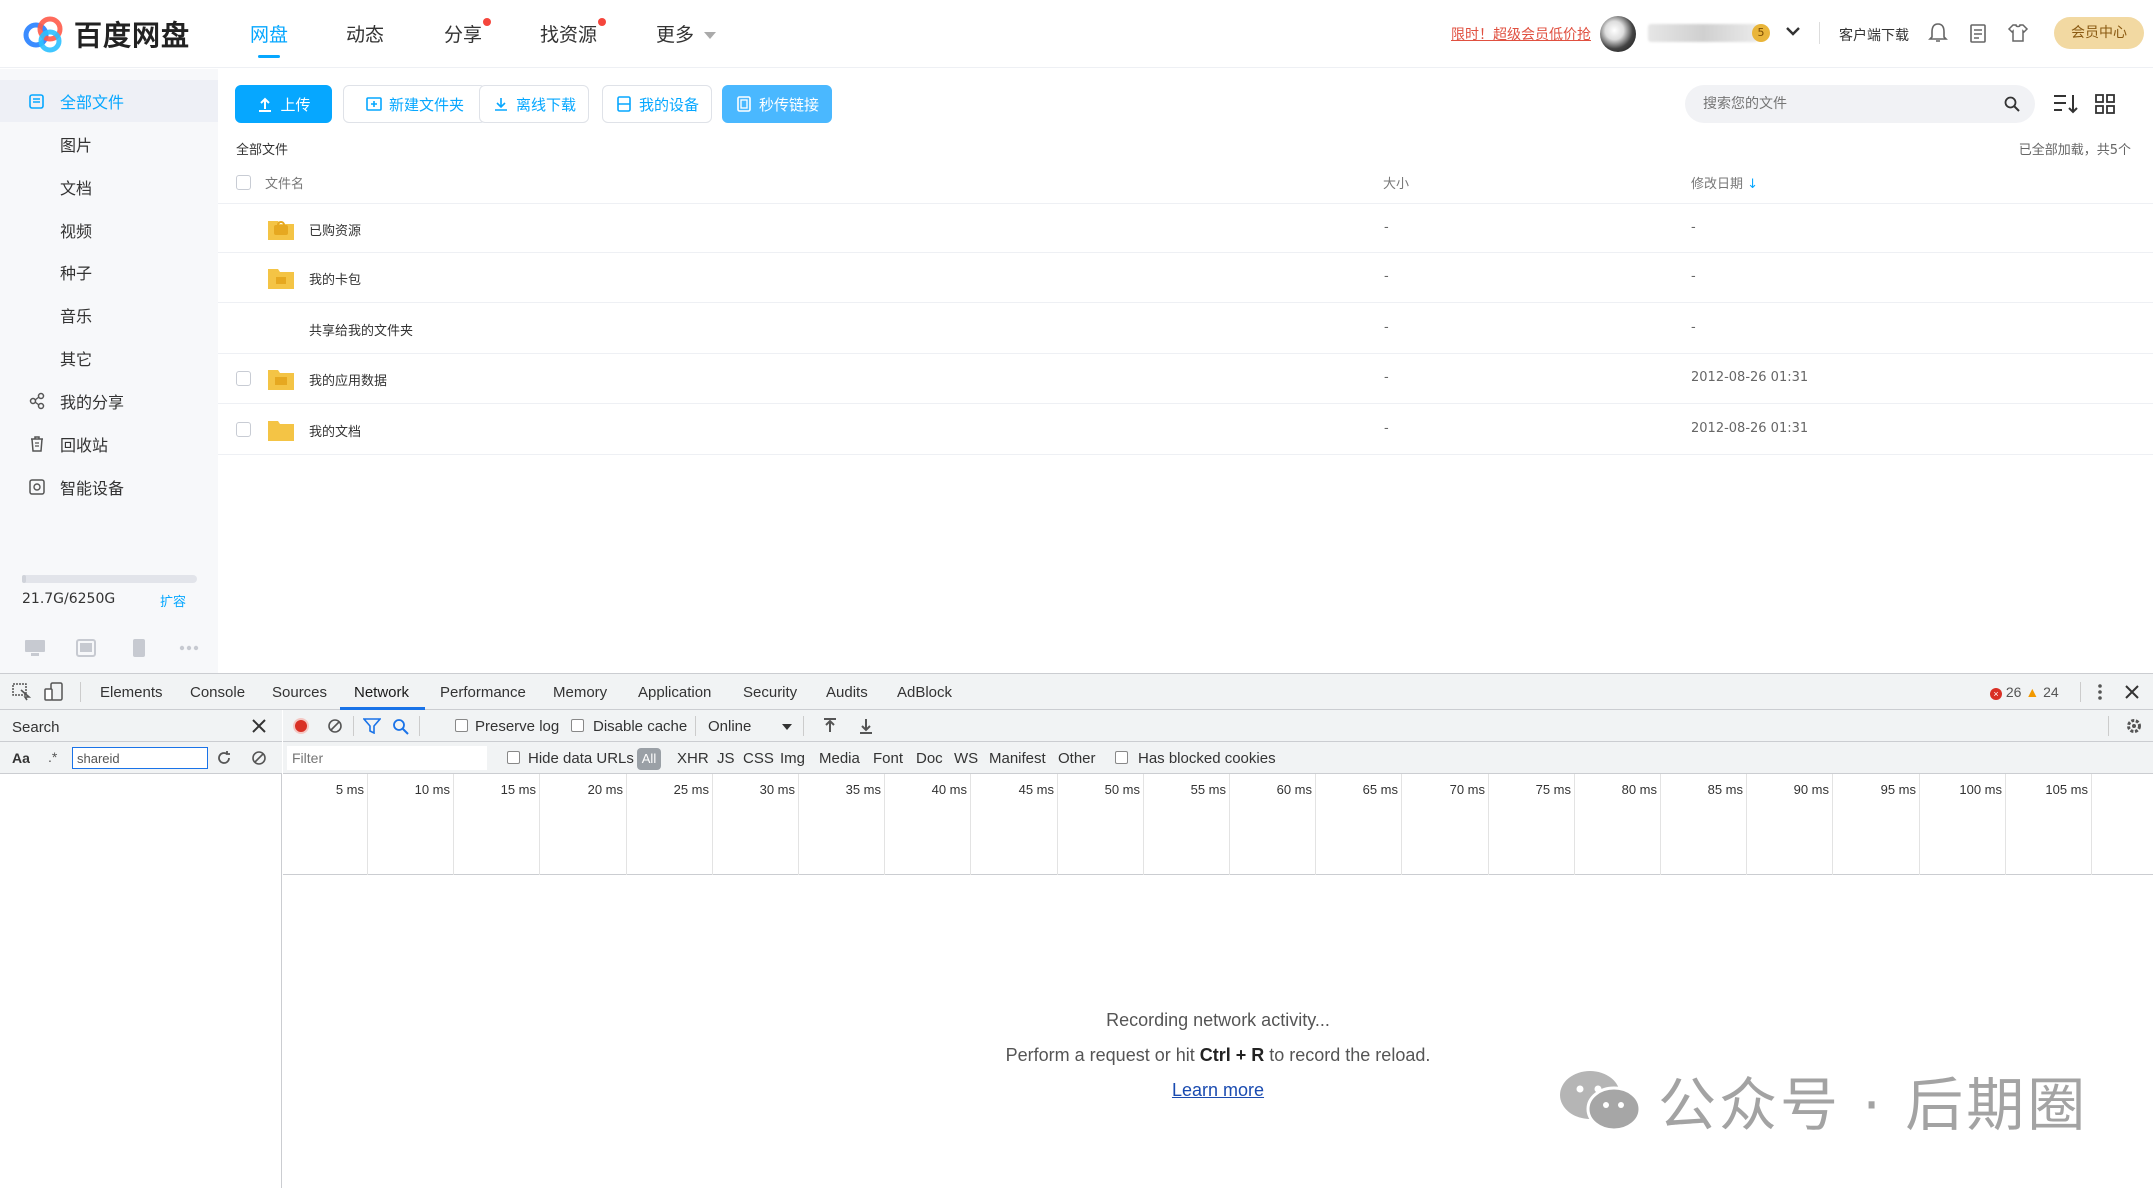  Describe the element at coordinates (461, 725) in the screenshot. I see `preserve-log-checkbox` at that location.